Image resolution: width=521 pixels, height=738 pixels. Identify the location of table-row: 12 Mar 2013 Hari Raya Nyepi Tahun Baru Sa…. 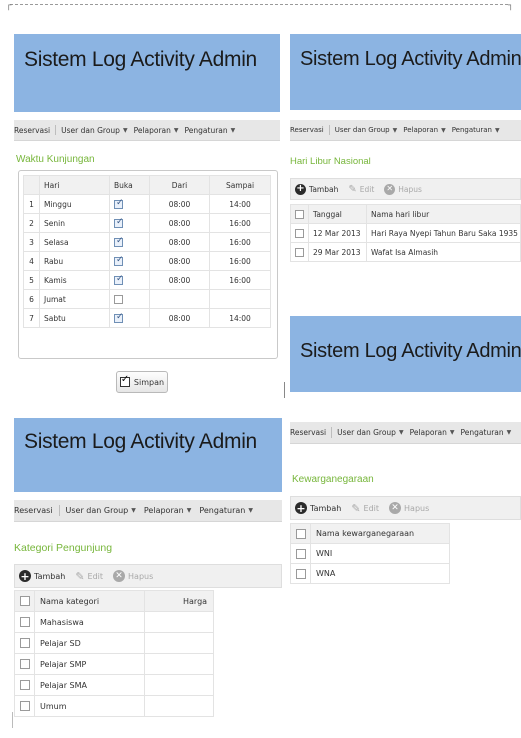
(405, 233).